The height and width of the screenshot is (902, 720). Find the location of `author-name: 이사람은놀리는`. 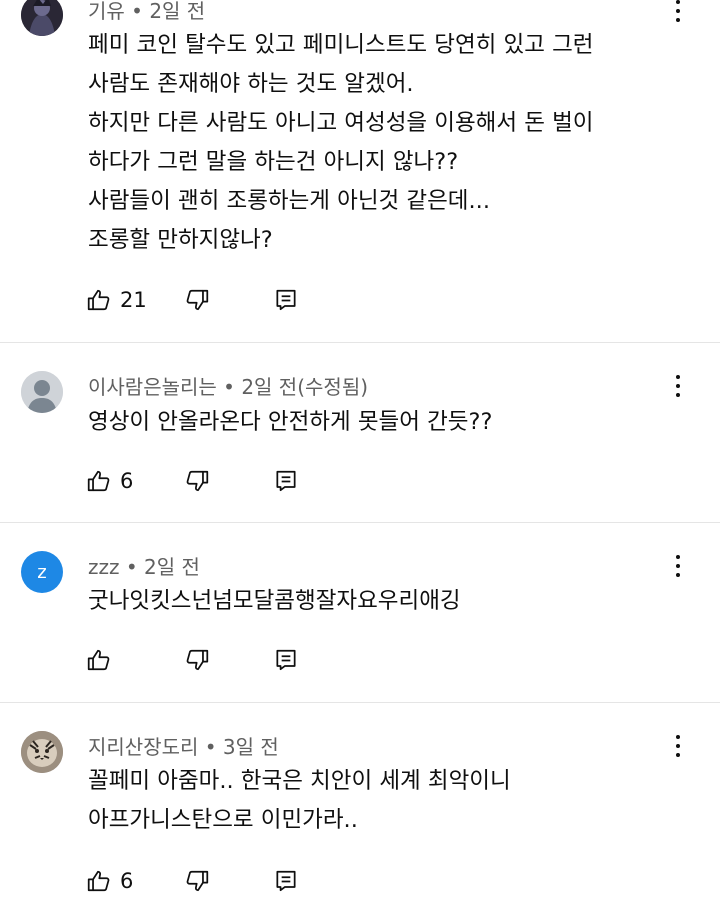

author-name: 이사람은놀리는 is located at coordinates (152, 387).